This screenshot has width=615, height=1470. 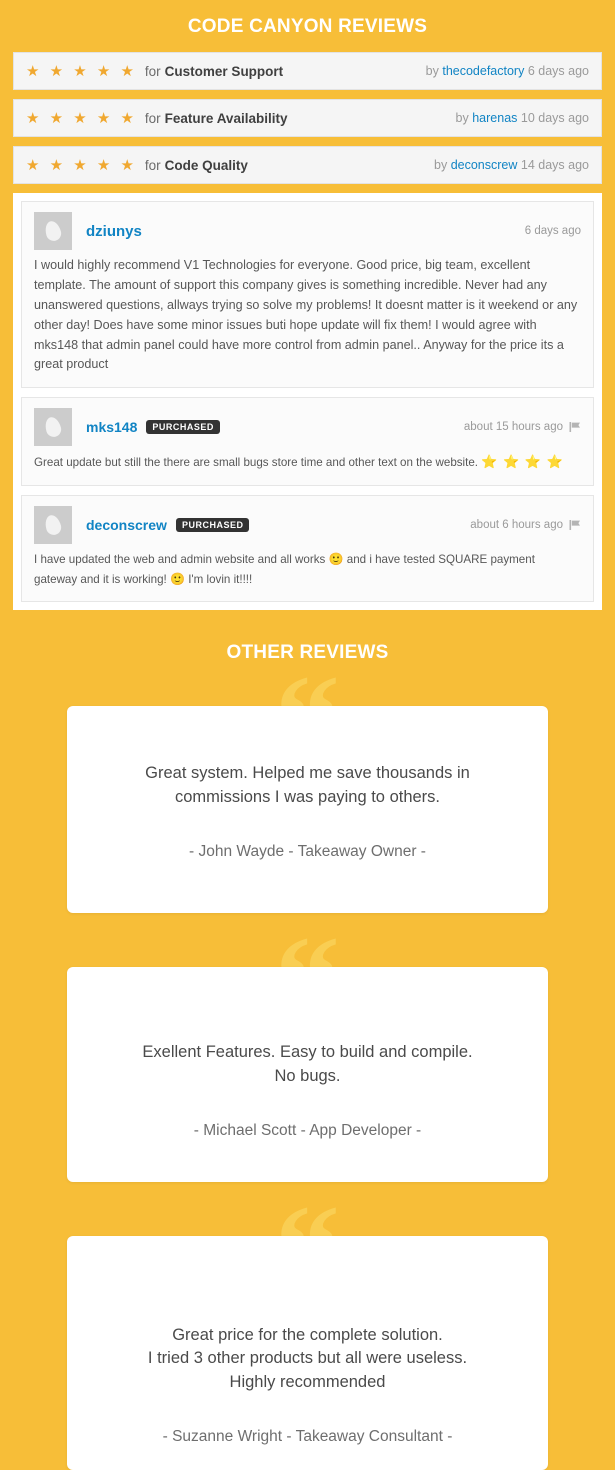 What do you see at coordinates (307, 231) in the screenshot?
I see `review-header: dziunys 6 days ago` at bounding box center [307, 231].